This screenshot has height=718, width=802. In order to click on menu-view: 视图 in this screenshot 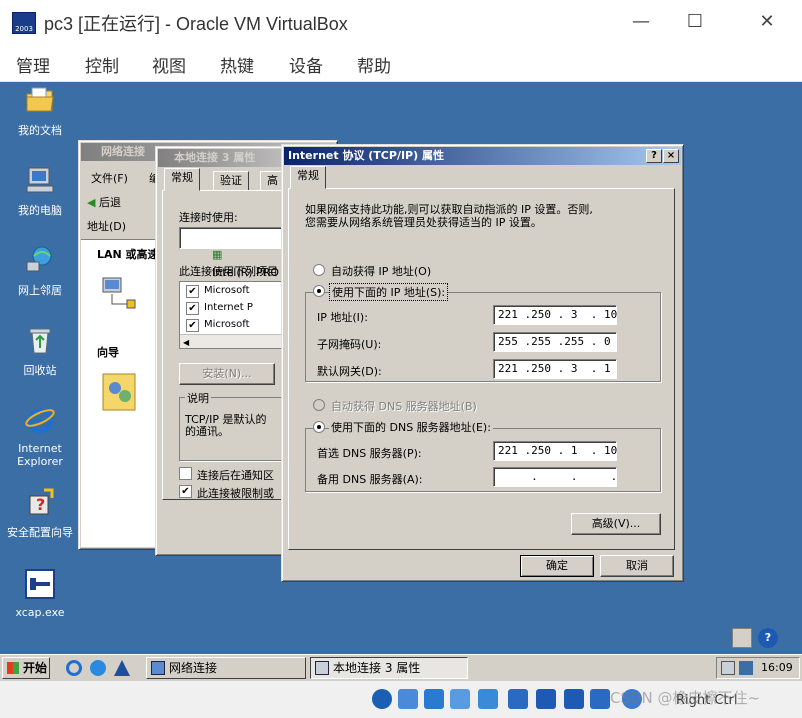, I will do `click(169, 64)`.